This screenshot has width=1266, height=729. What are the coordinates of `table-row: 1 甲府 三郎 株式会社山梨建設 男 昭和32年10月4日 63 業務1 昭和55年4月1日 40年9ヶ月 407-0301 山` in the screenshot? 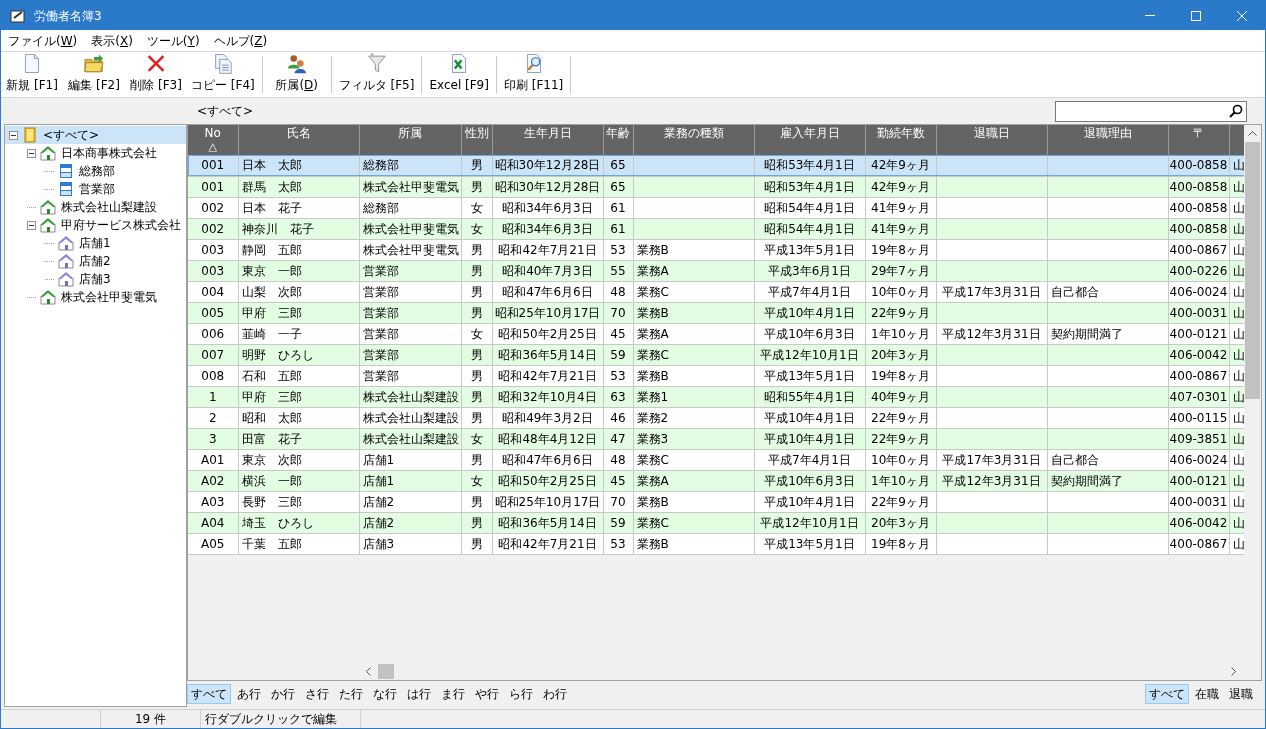 It's located at (716, 396).